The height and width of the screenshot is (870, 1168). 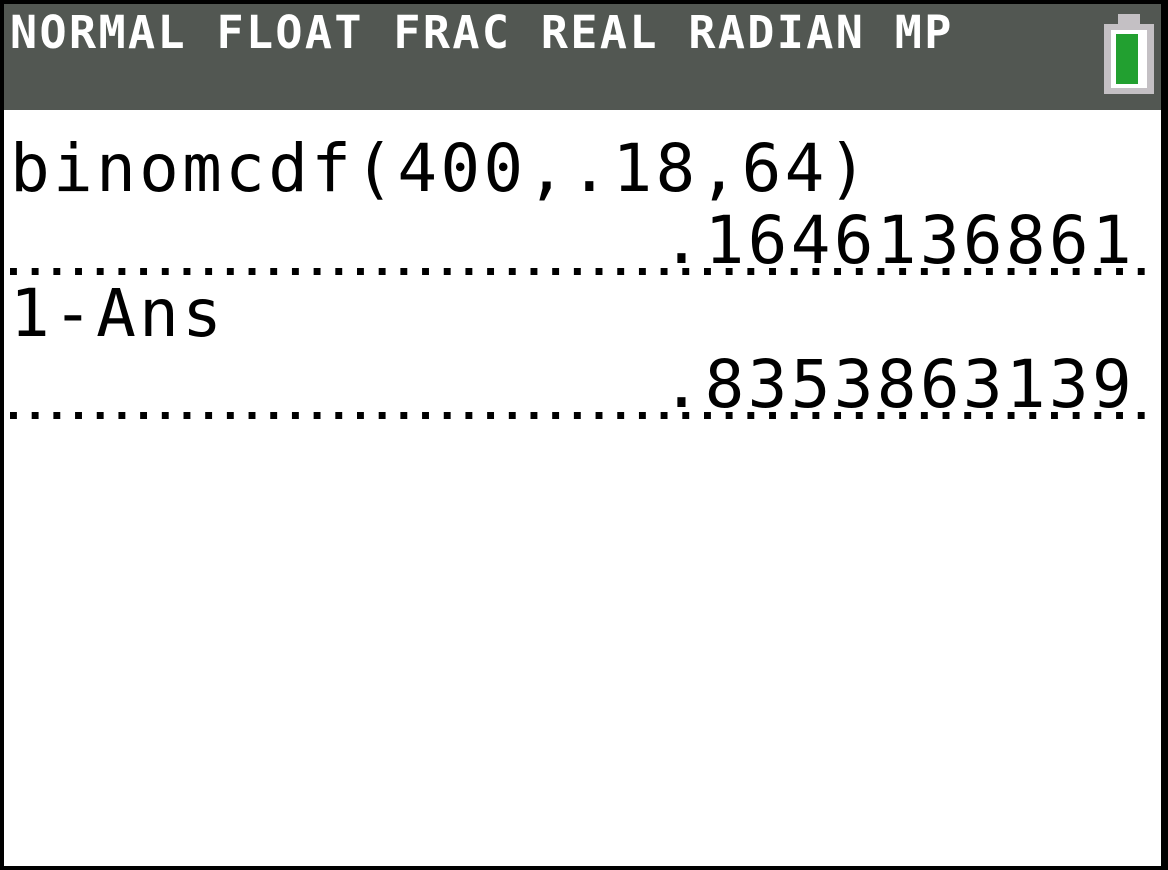 What do you see at coordinates (1129, 54) in the screenshot?
I see `battery-full-icon` at bounding box center [1129, 54].